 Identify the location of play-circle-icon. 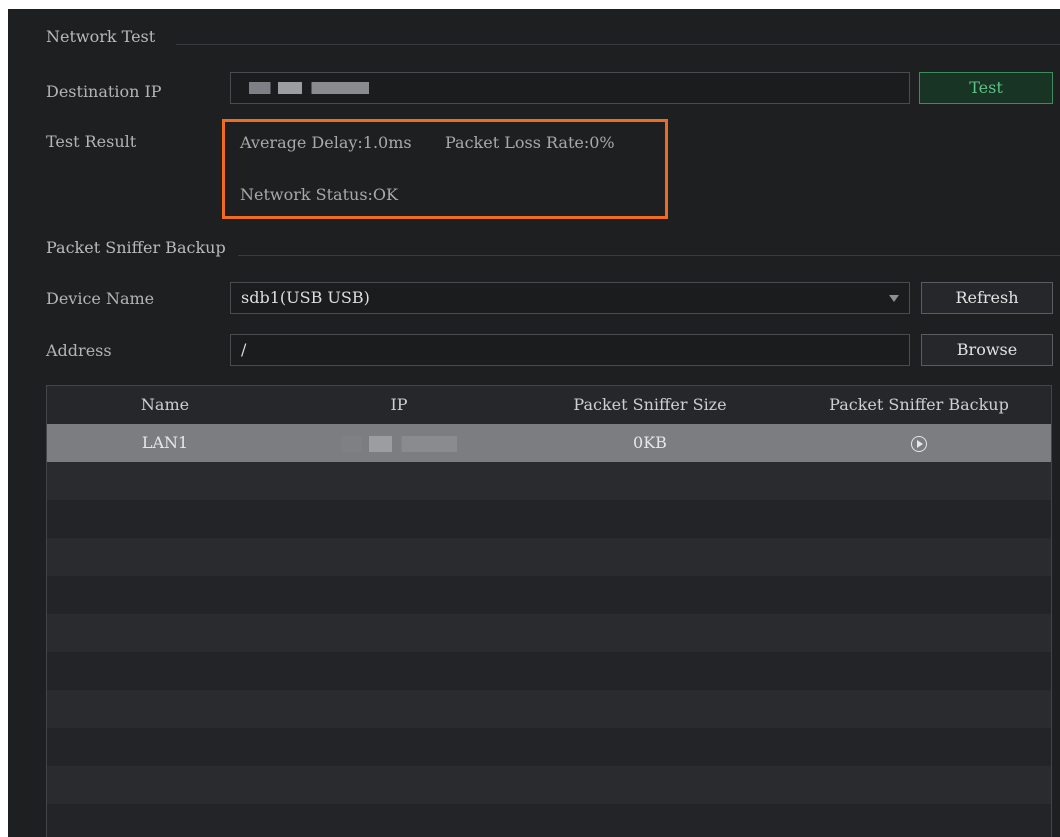
(919, 443).